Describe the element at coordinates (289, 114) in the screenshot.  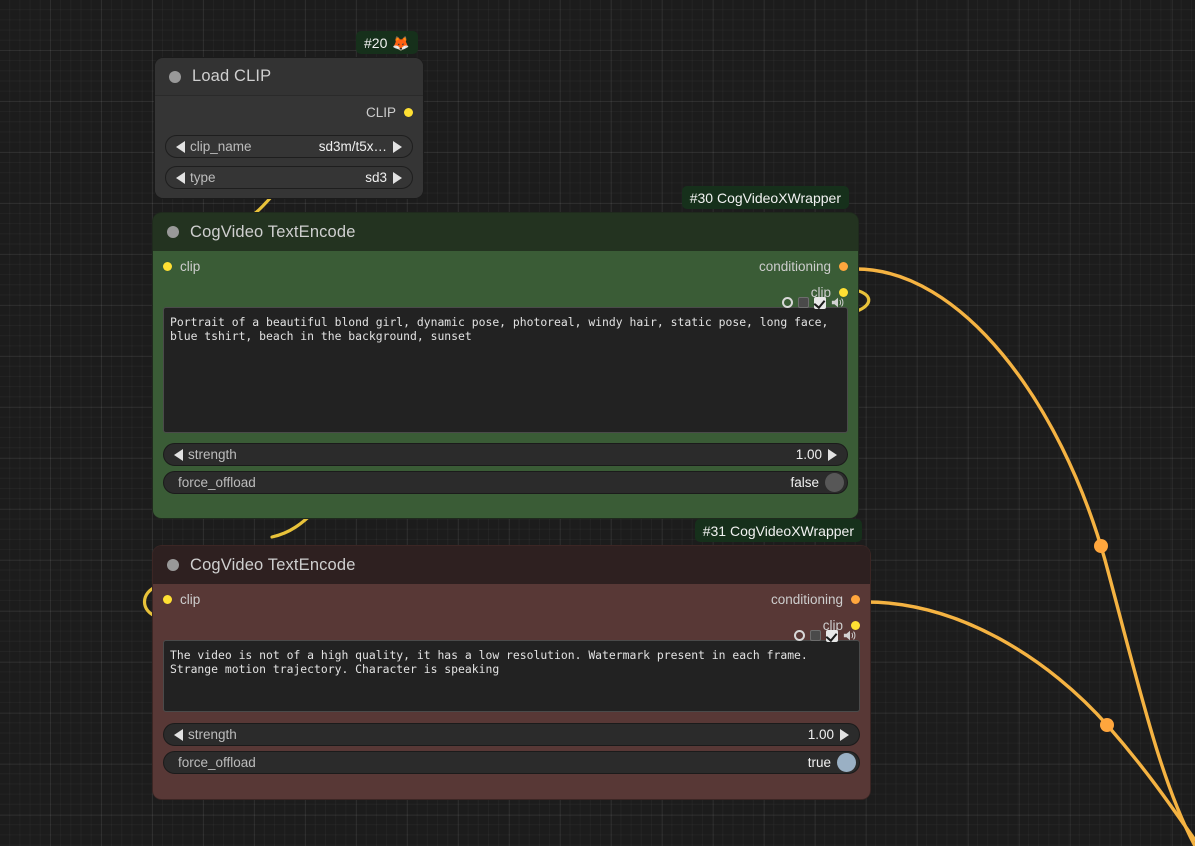
I see `slot-row: CLIP` at that location.